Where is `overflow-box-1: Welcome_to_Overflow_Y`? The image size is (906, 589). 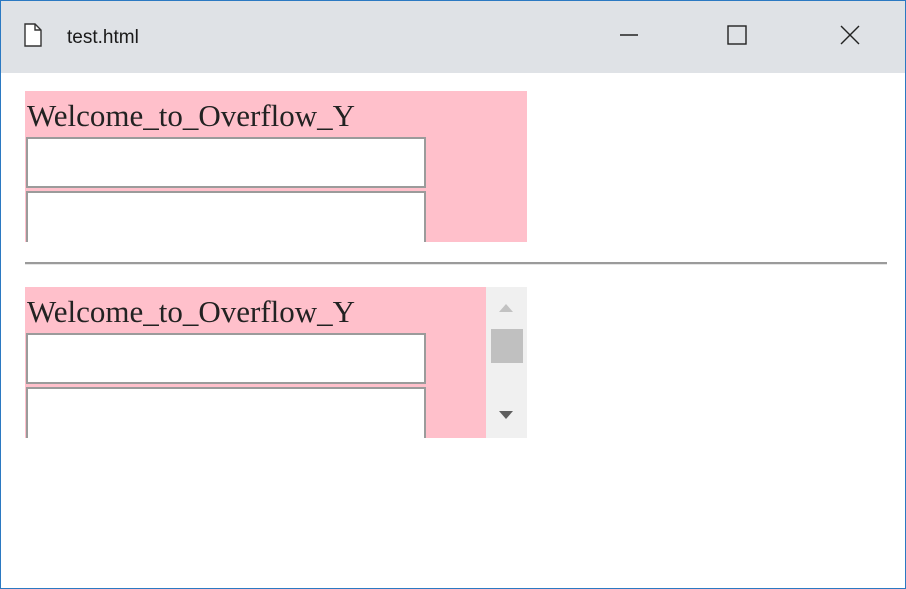
overflow-box-1: Welcome_to_Overflow_Y is located at coordinates (276, 166).